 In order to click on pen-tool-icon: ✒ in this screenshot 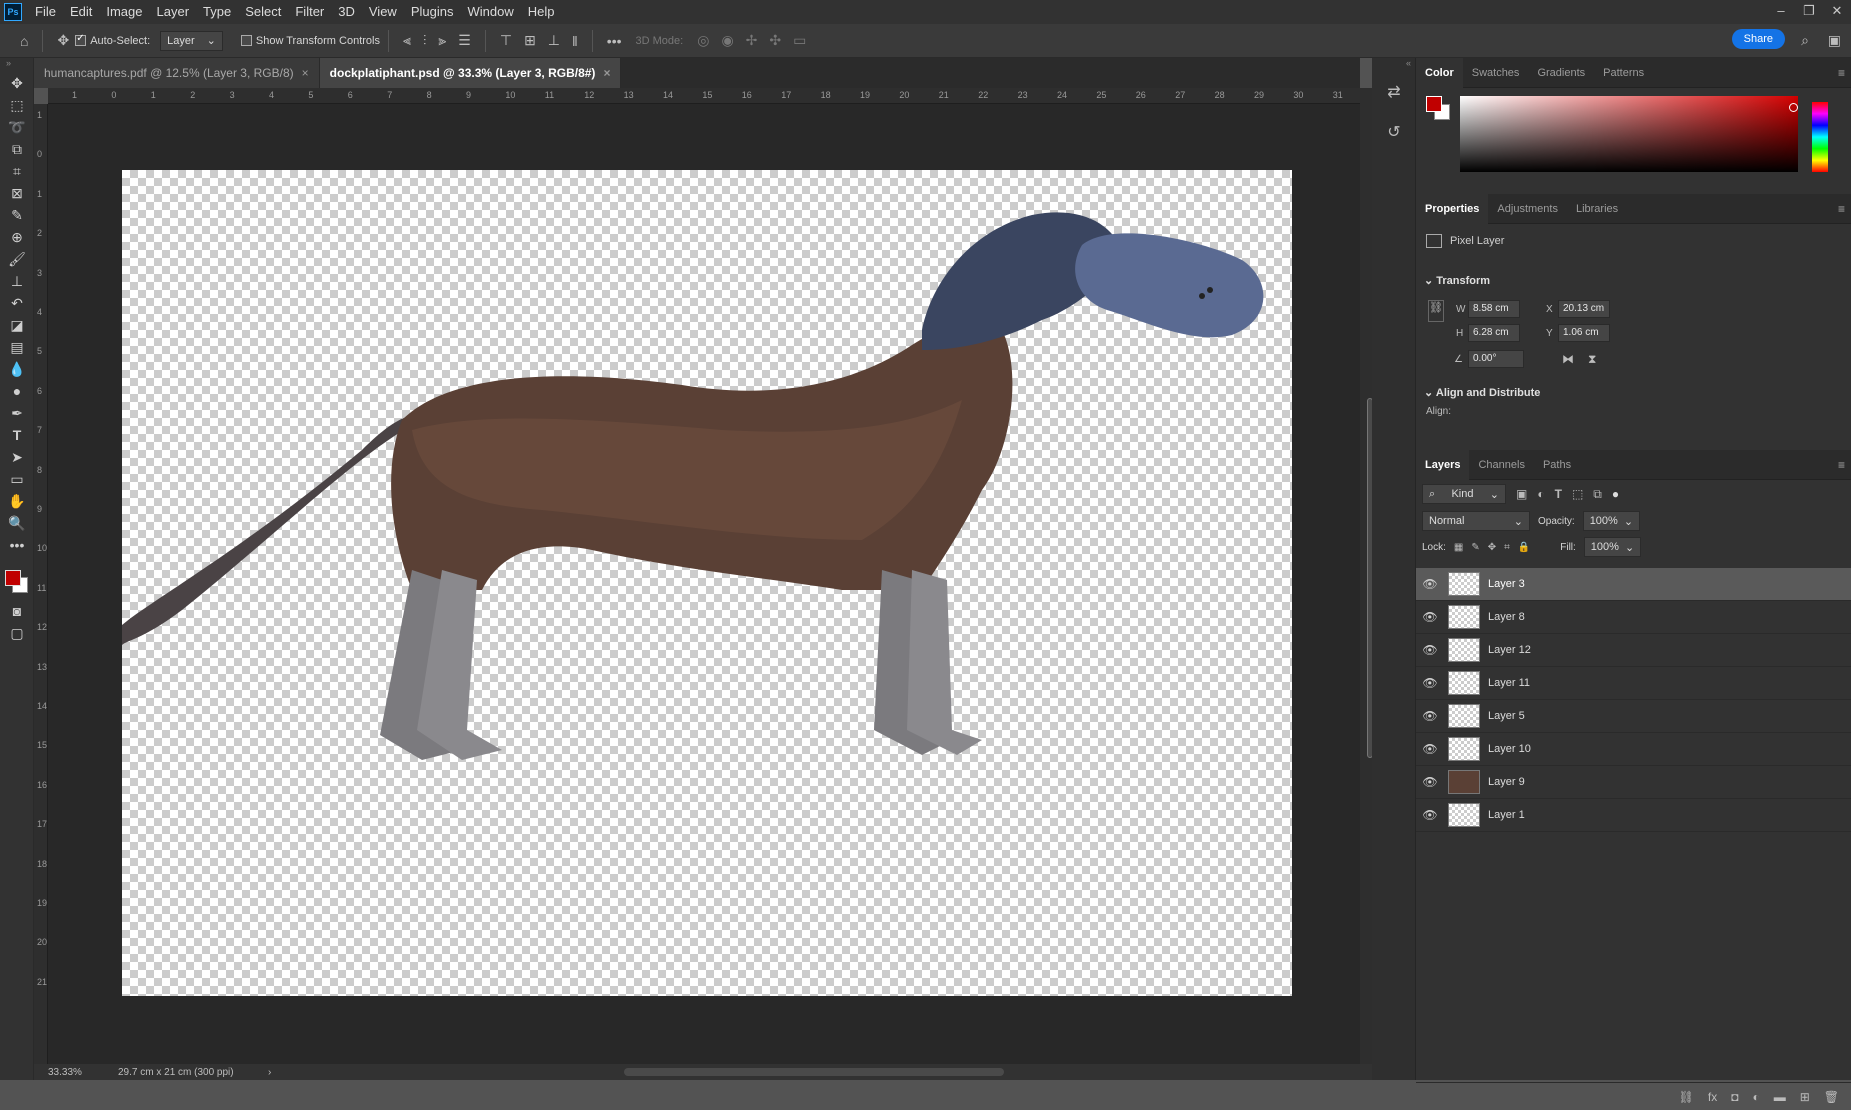, I will do `click(17, 413)`.